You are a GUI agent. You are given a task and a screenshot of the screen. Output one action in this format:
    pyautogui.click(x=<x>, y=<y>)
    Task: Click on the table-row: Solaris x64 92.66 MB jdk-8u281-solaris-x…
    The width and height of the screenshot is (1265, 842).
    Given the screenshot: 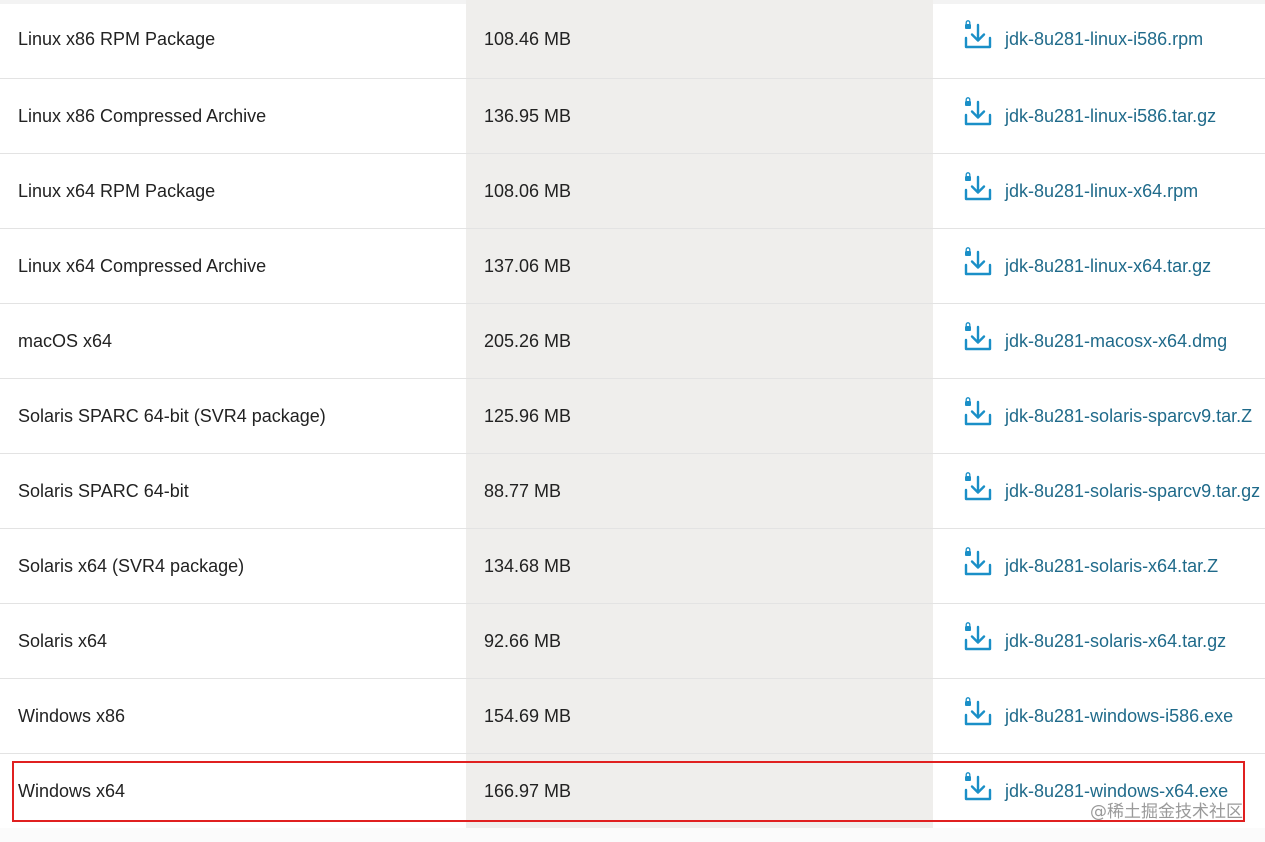 What is the action you would take?
    pyautogui.click(x=632, y=641)
    